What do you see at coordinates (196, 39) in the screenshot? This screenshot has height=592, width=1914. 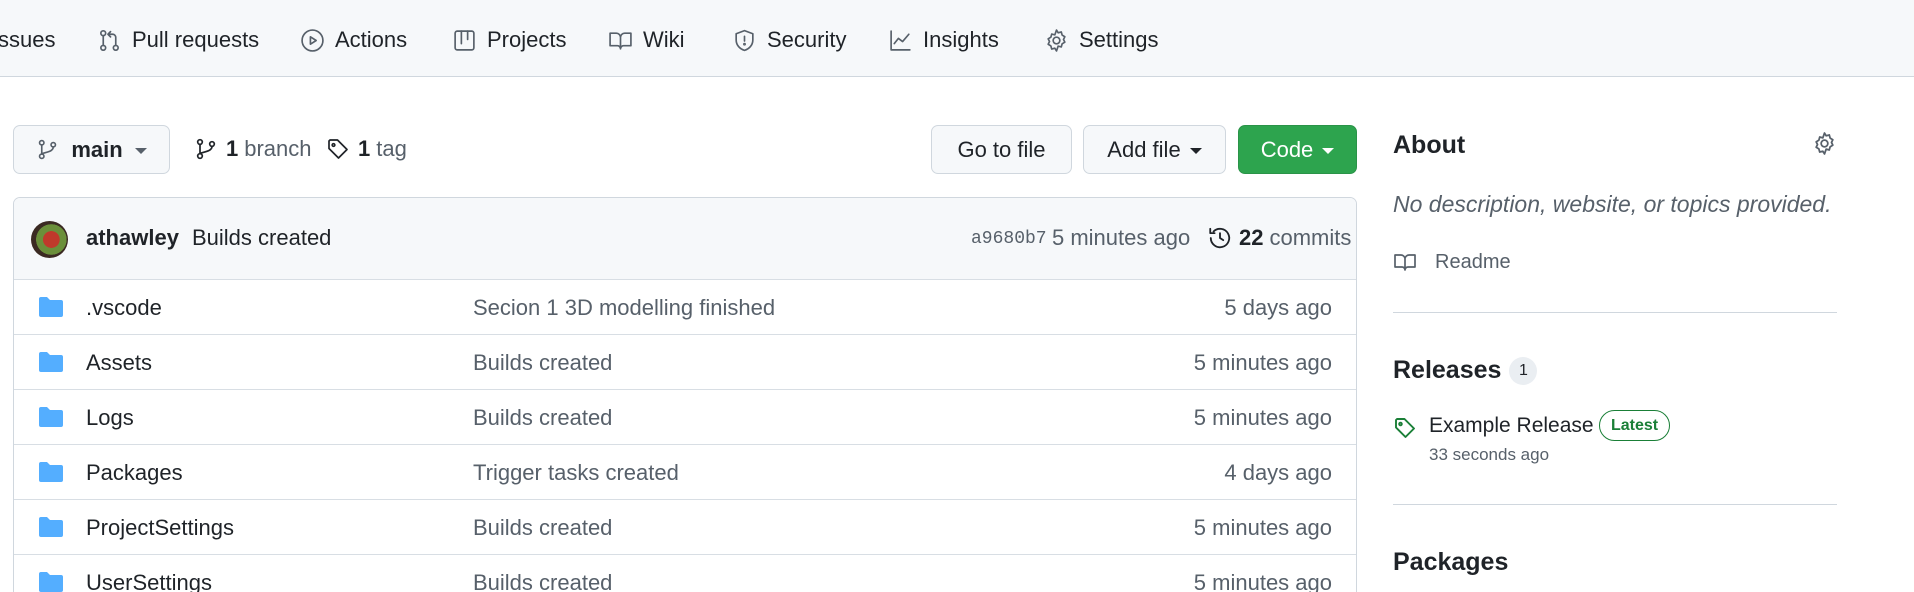 I see `tab-pull-requests-label: Pull requests` at bounding box center [196, 39].